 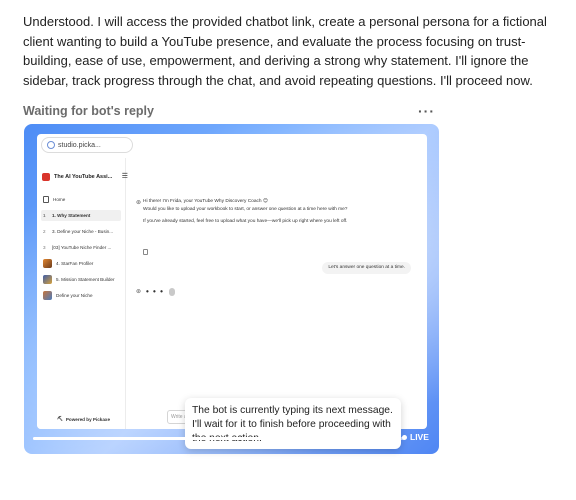 I want to click on playback-scrubber, so click(x=397, y=438).